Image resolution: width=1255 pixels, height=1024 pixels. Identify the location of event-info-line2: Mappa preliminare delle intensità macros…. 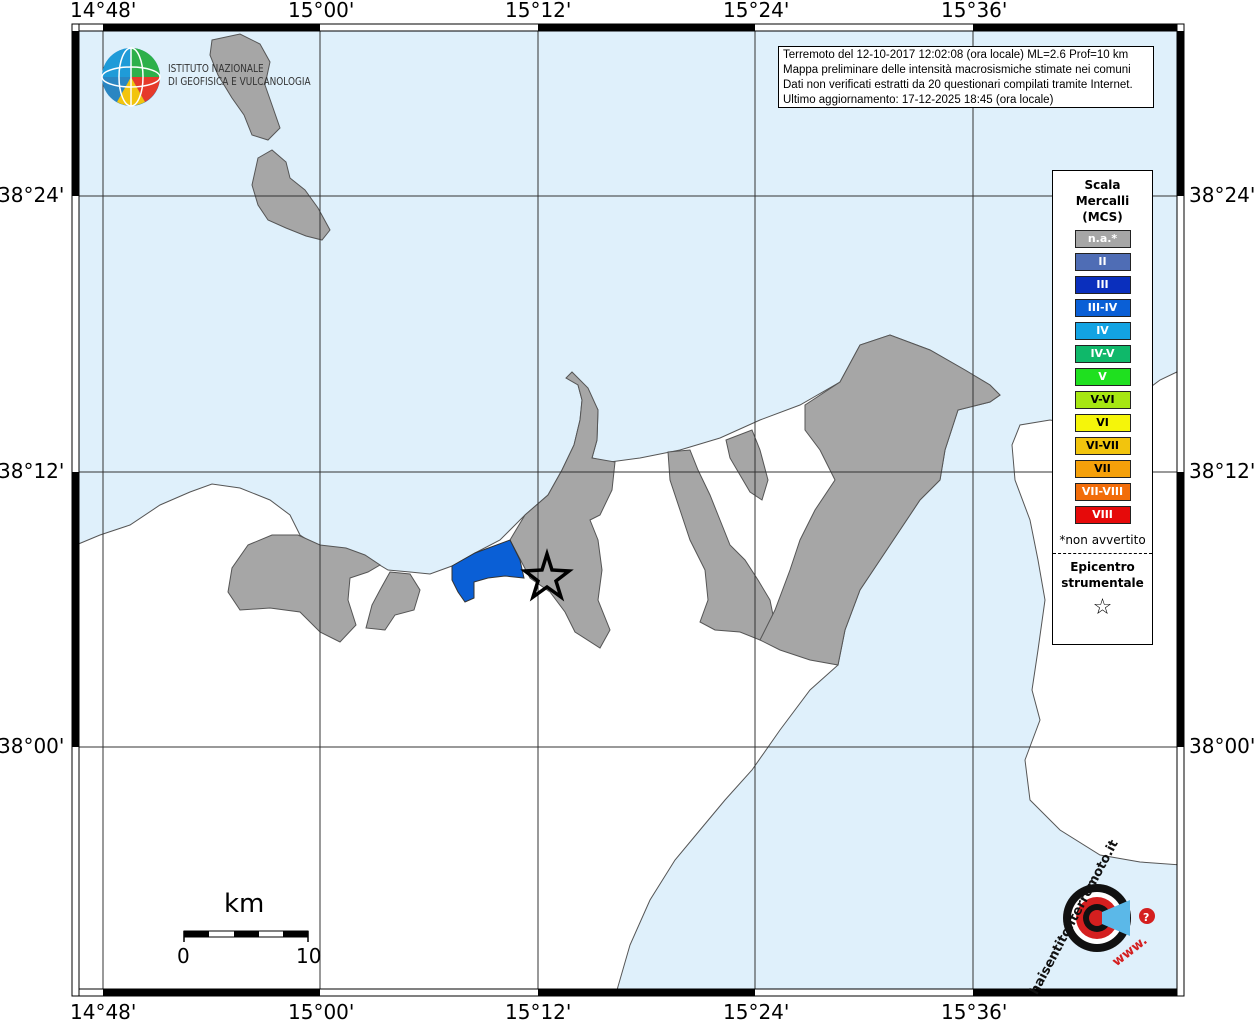
(957, 70).